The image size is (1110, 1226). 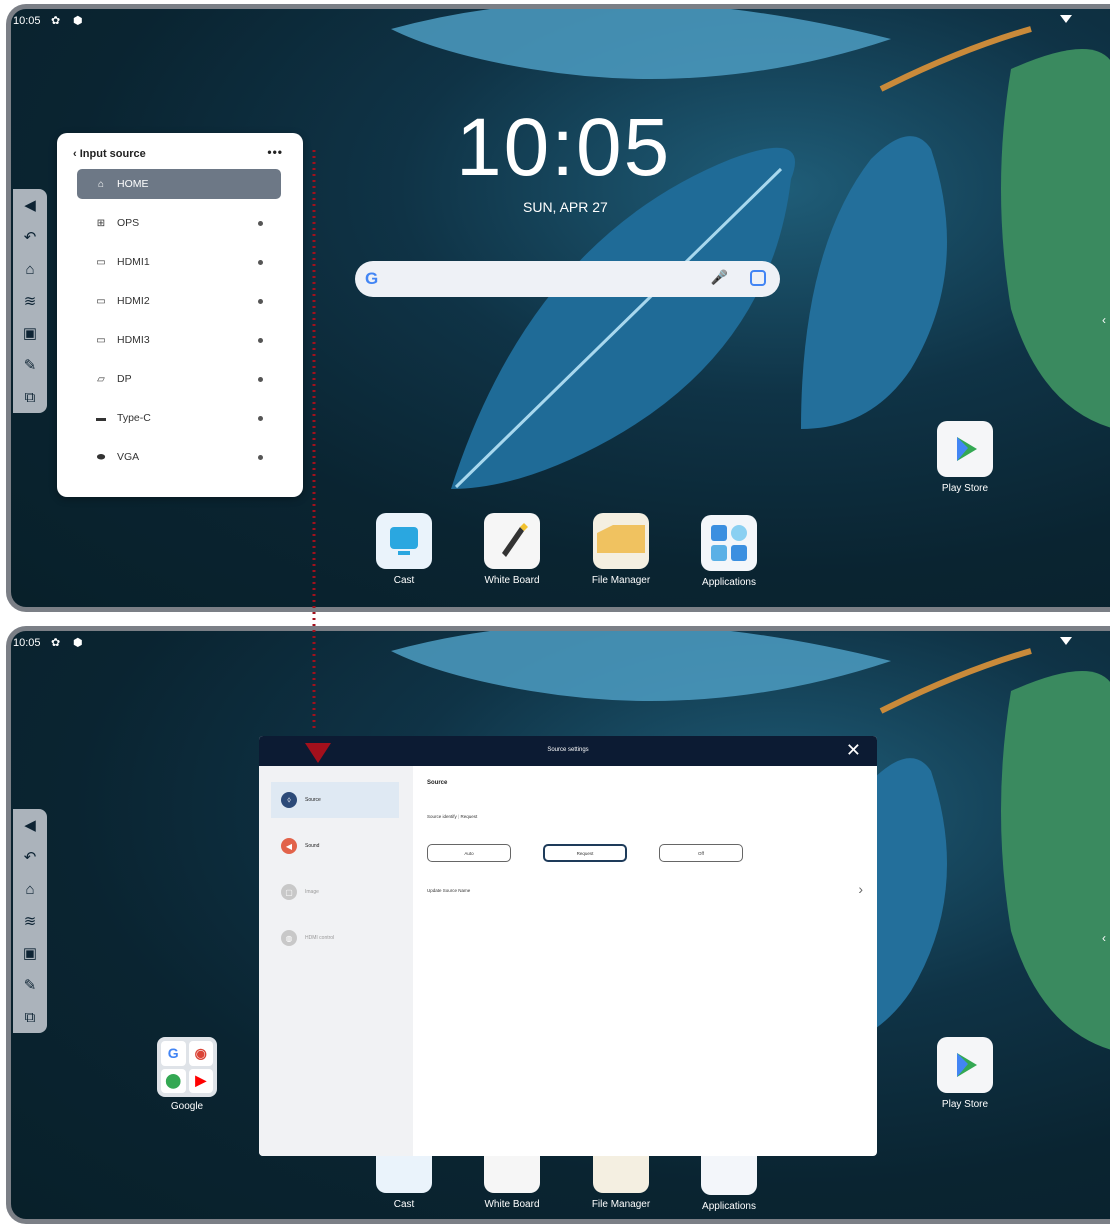 I want to click on chevron-right-icon: ›, so click(x=860, y=889).